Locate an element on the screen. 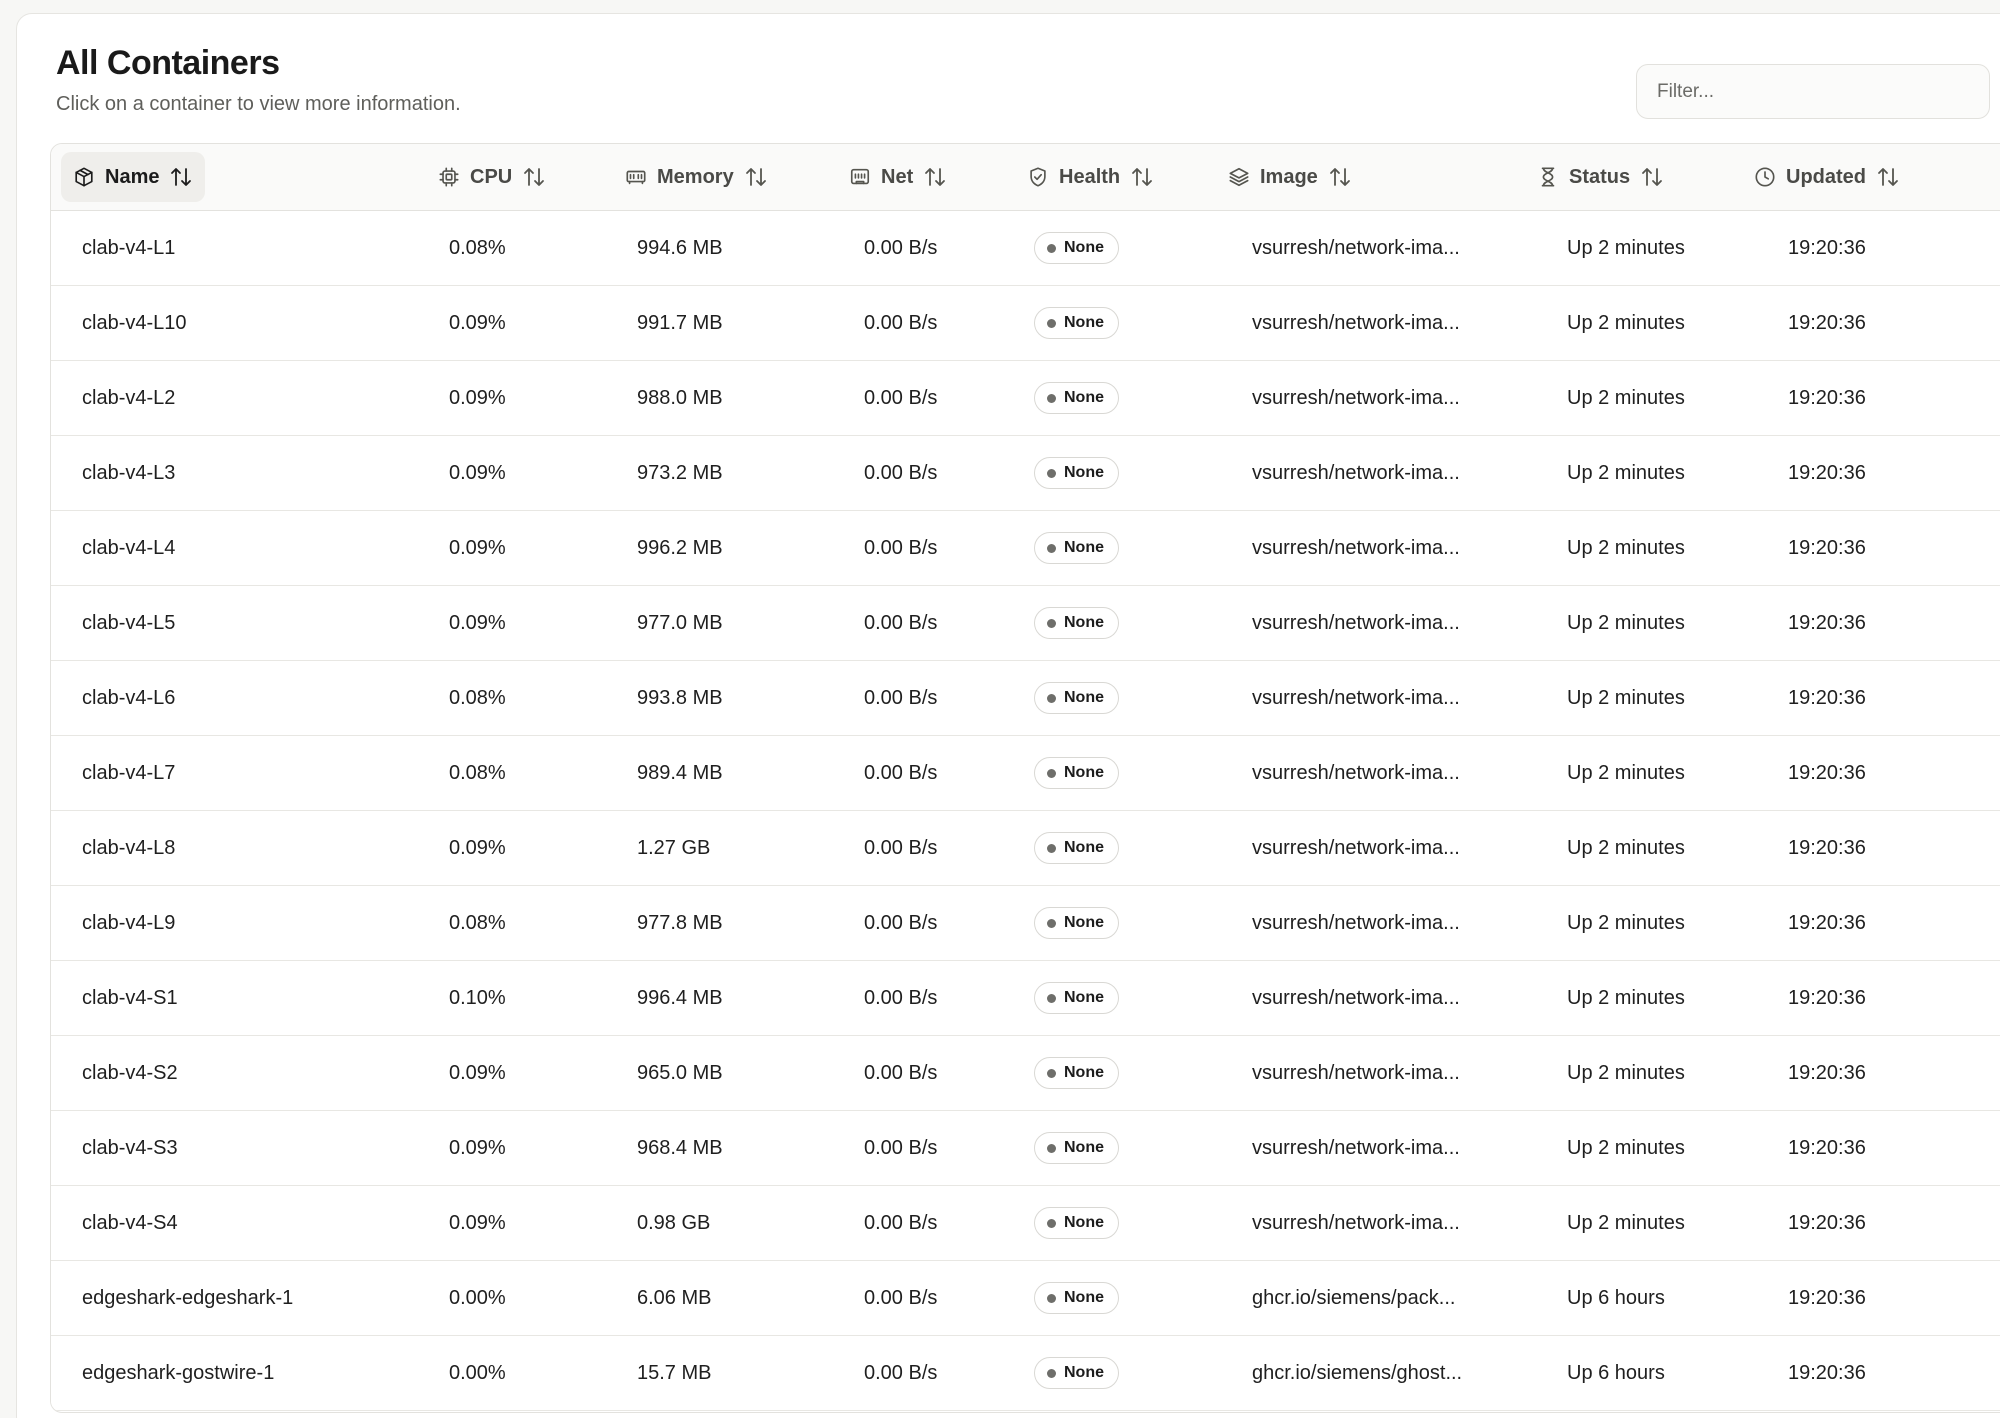  column-header-image: Image is located at coordinates (1290, 177).